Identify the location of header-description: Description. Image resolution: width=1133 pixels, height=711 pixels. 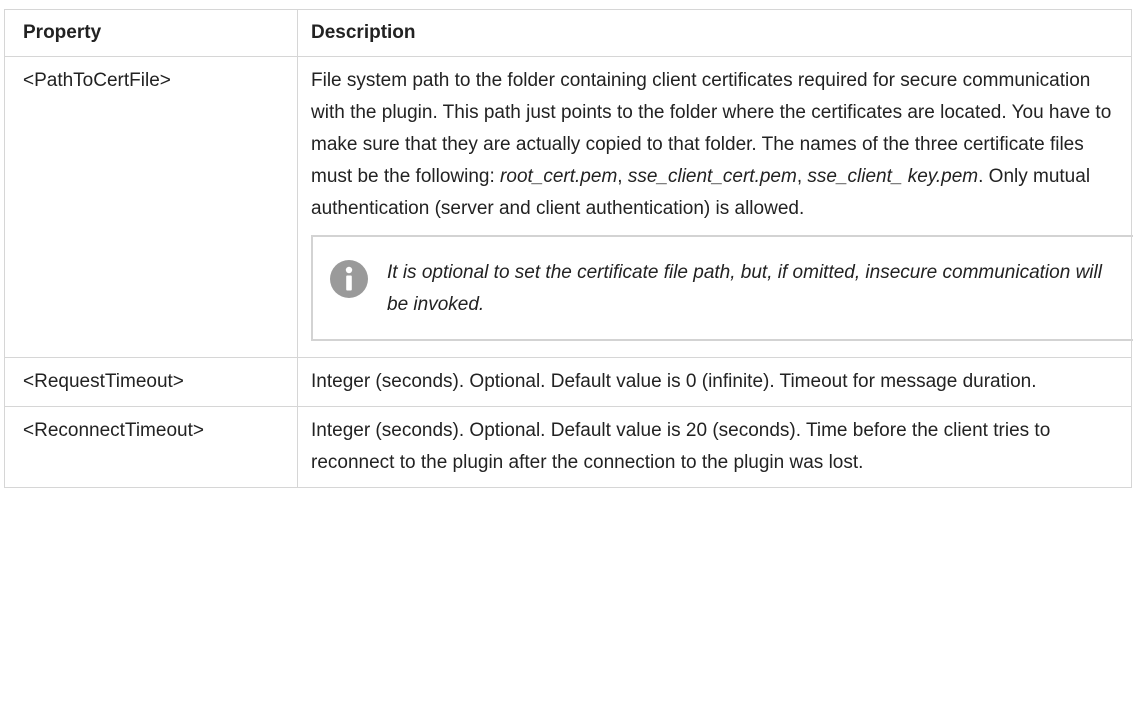
(714, 33).